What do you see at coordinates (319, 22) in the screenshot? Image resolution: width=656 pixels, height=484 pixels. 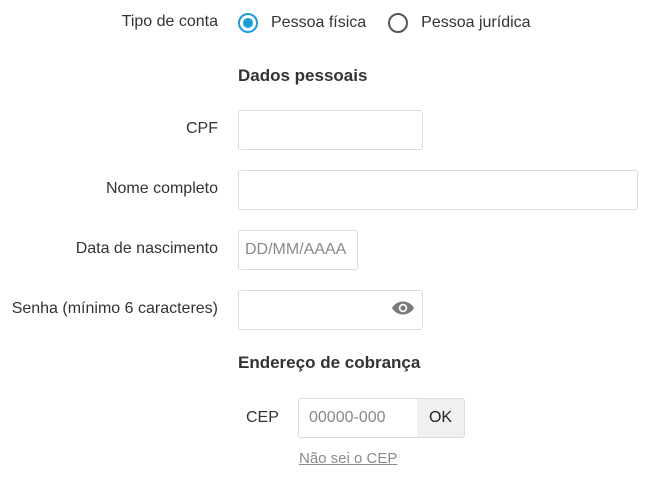 I see `radio-label-pessoa-fisica: Pessoa física` at bounding box center [319, 22].